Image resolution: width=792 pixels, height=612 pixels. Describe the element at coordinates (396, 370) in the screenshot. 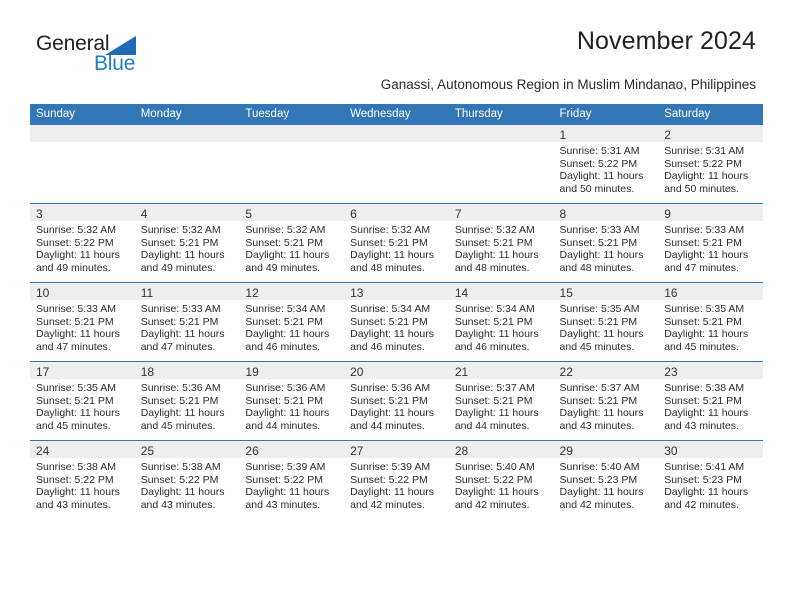

I see `day-number-strip: 20` at that location.